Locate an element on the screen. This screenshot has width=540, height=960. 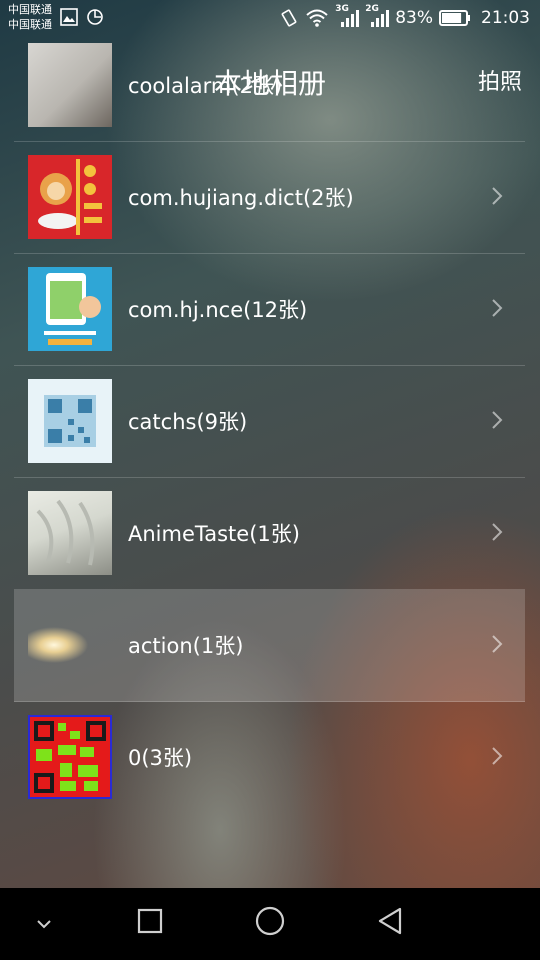
phone-ad-image is located at coordinates (72, 309).